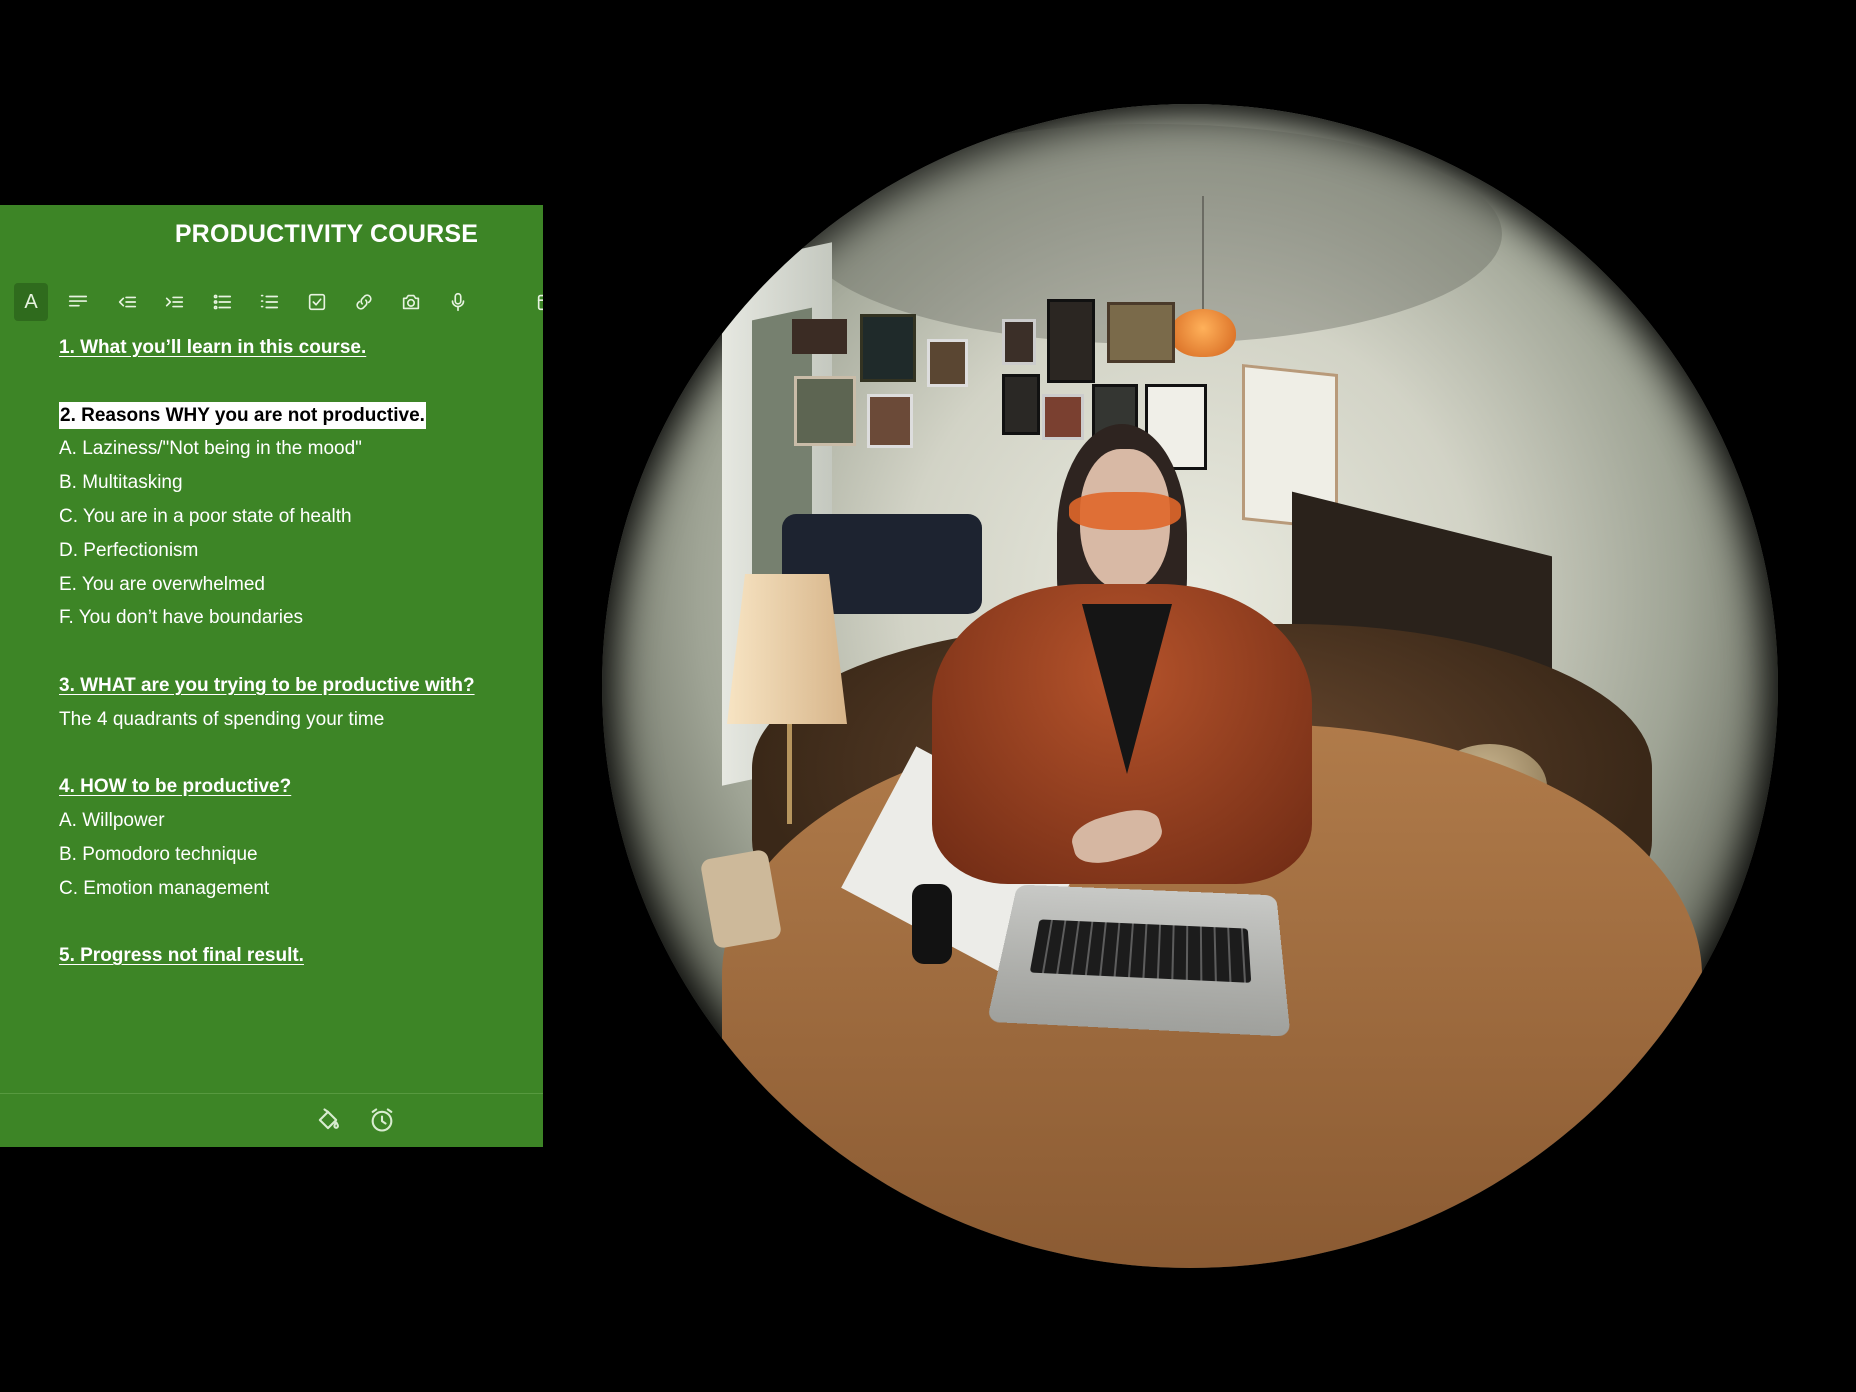  I want to click on bulleted-list-icon, so click(222, 302).